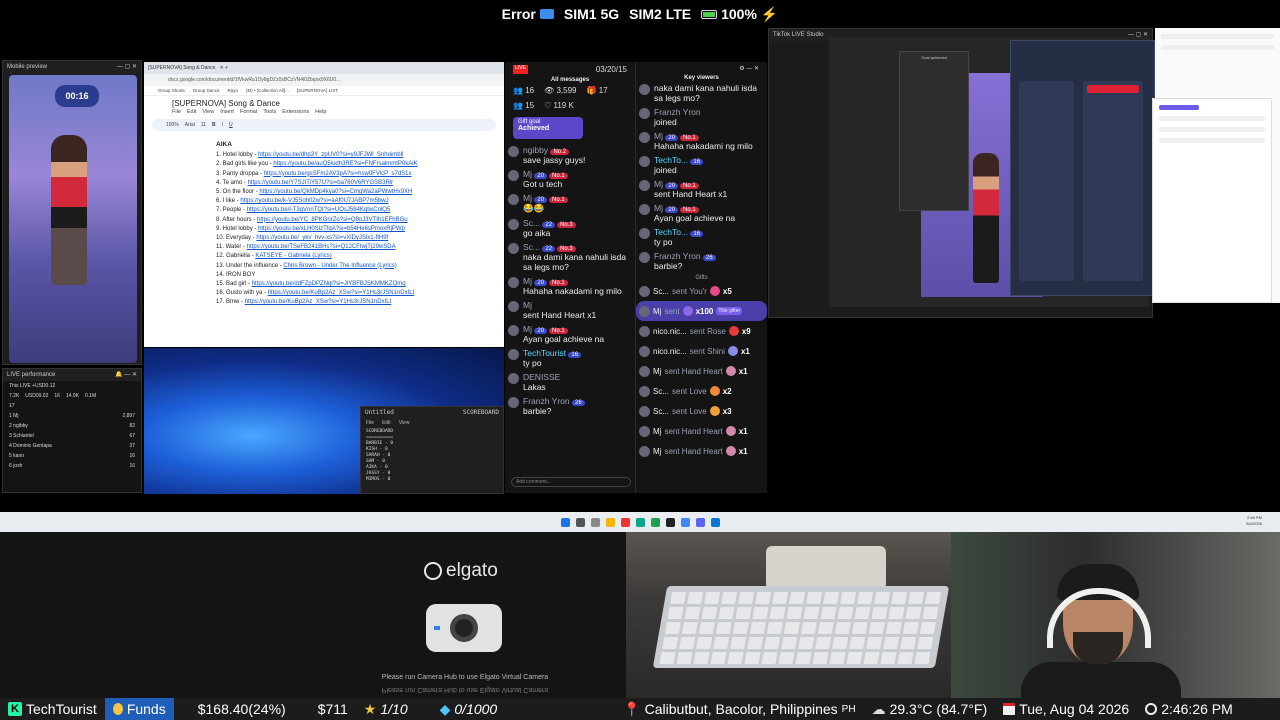 This screenshot has width=1280, height=720. What do you see at coordinates (701, 311) in the screenshot?
I see `gift-row: Mj sent x100 Title gifter` at bounding box center [701, 311].